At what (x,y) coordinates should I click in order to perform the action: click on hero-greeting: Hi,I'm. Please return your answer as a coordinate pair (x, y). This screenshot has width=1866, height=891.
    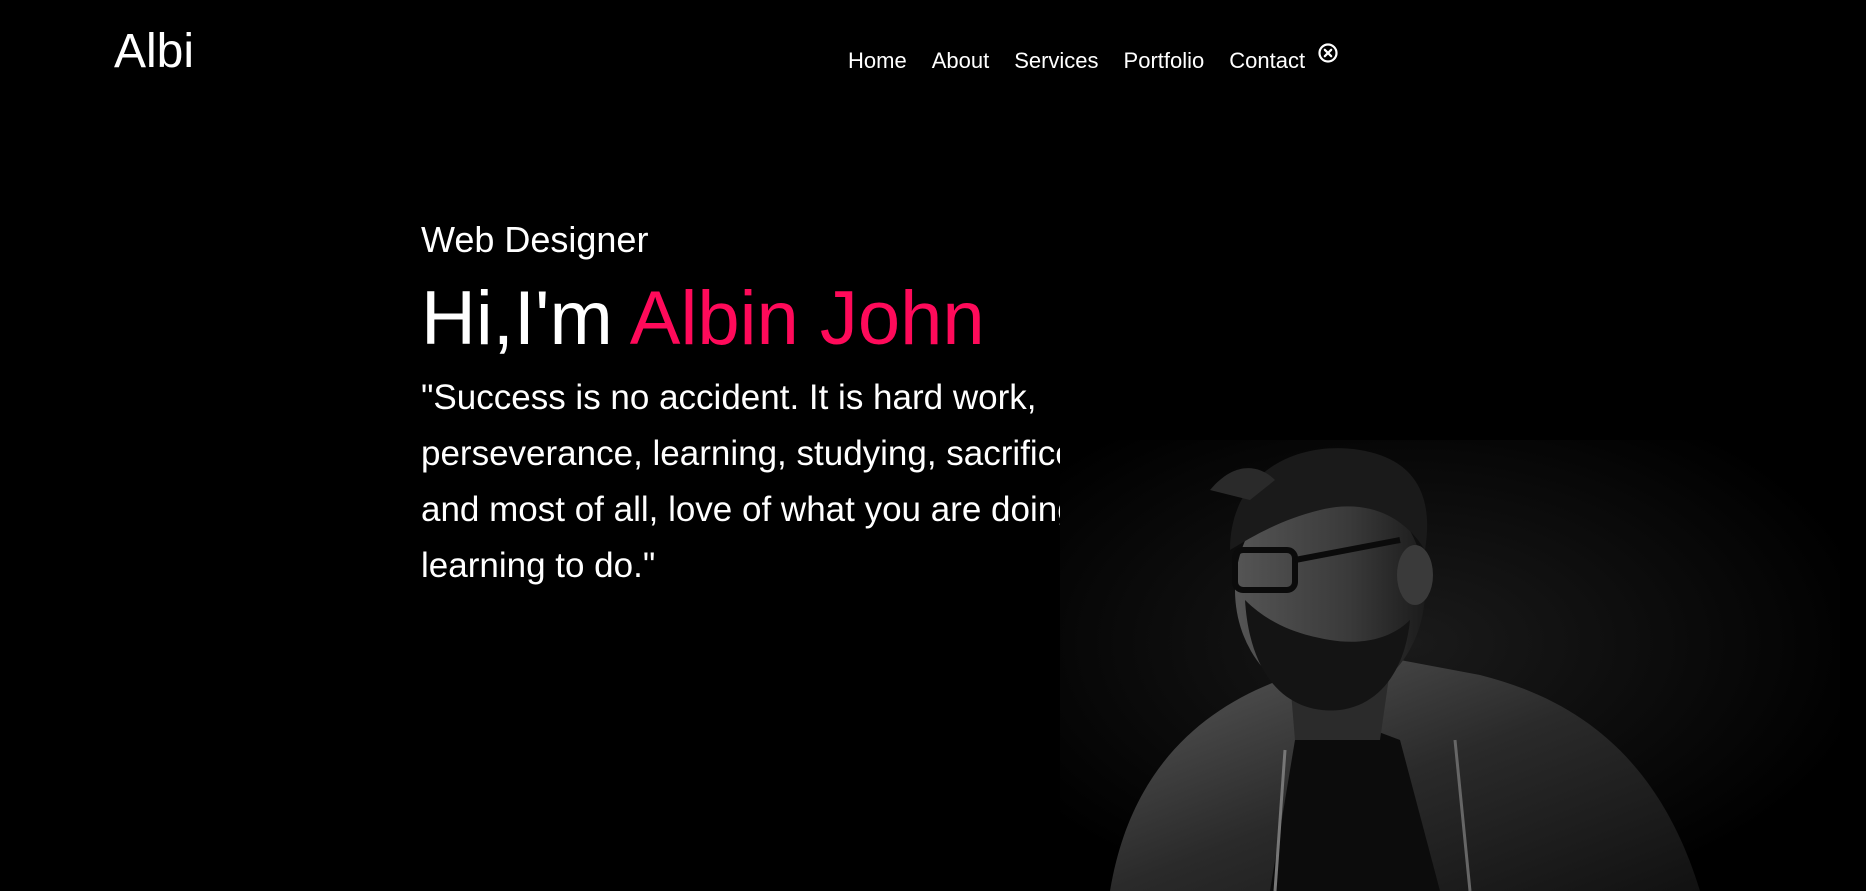
    Looking at the image, I should click on (517, 318).